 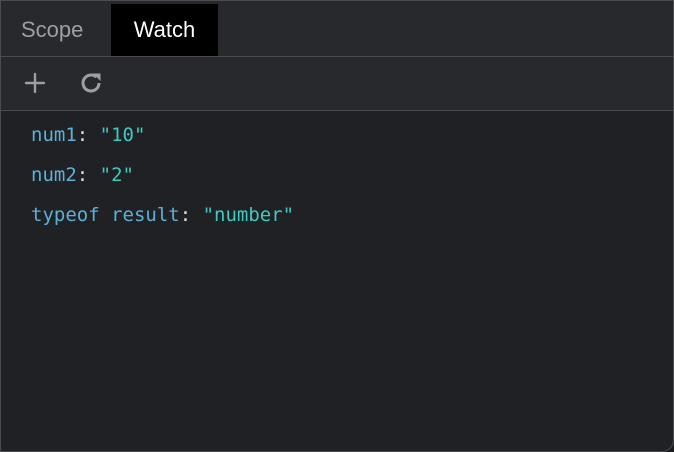 I want to click on watch-toolbar, so click(x=337, y=84).